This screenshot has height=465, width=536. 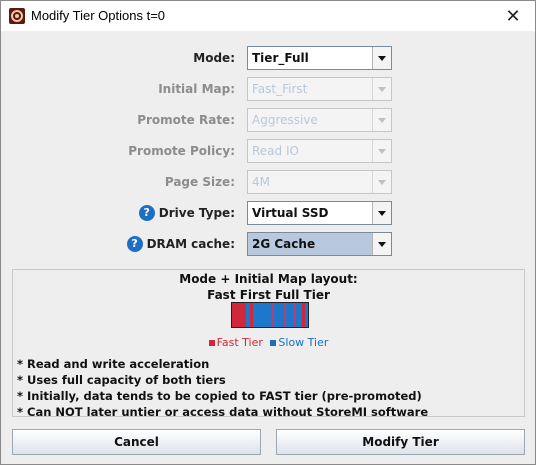 I want to click on modify-tier-button: Modify Tier, so click(x=400, y=442).